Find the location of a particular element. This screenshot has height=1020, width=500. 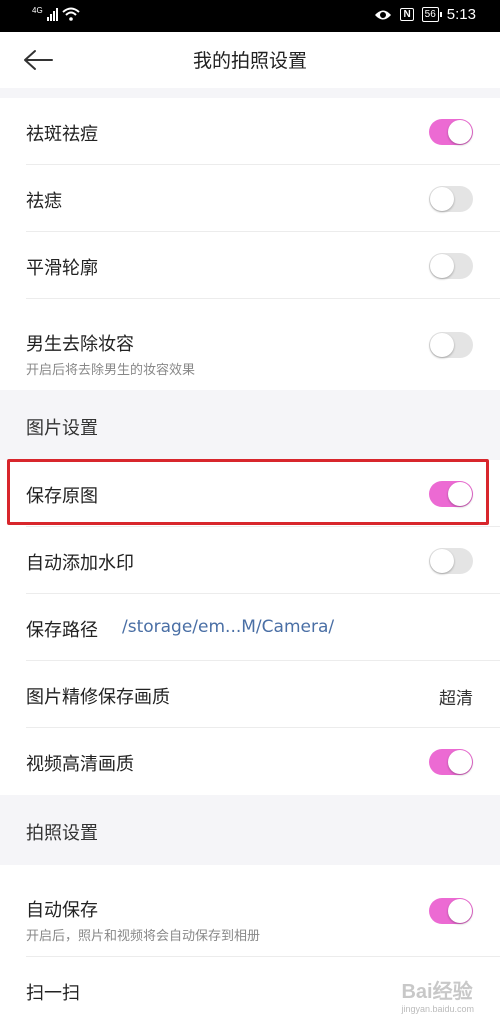

setting-row-mole-removal: 祛痣 is located at coordinates (250, 198).